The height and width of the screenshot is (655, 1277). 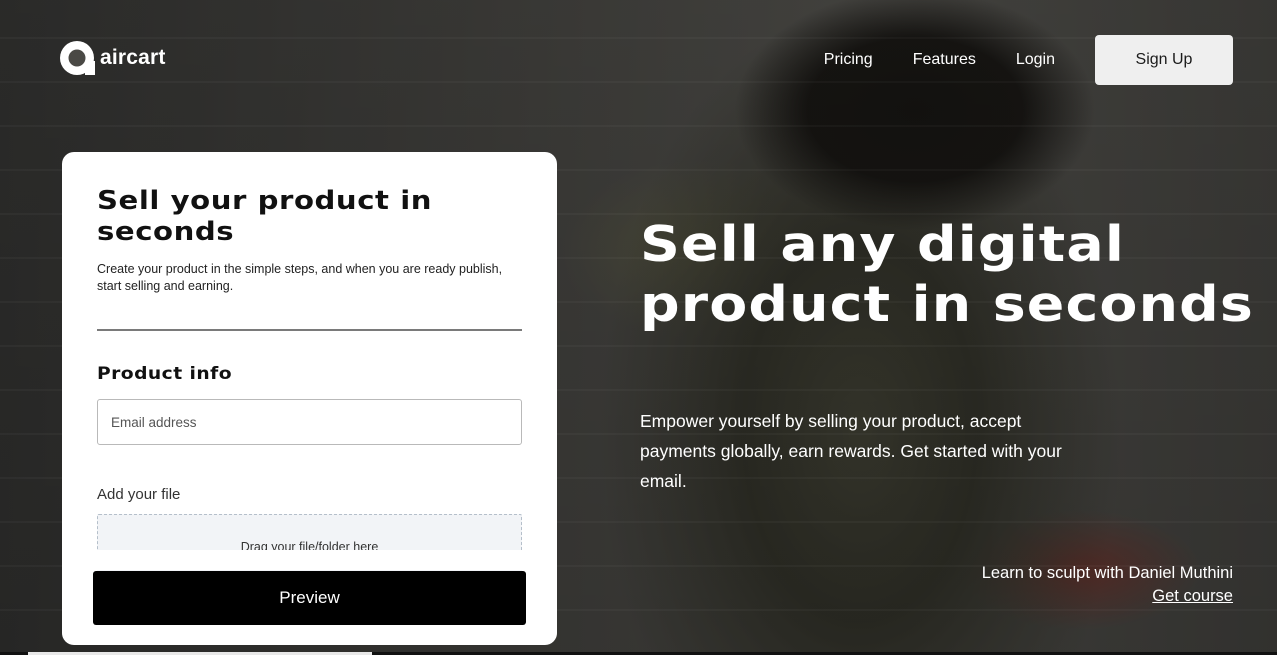 What do you see at coordinates (309, 560) in the screenshot?
I see `scroll-mask` at bounding box center [309, 560].